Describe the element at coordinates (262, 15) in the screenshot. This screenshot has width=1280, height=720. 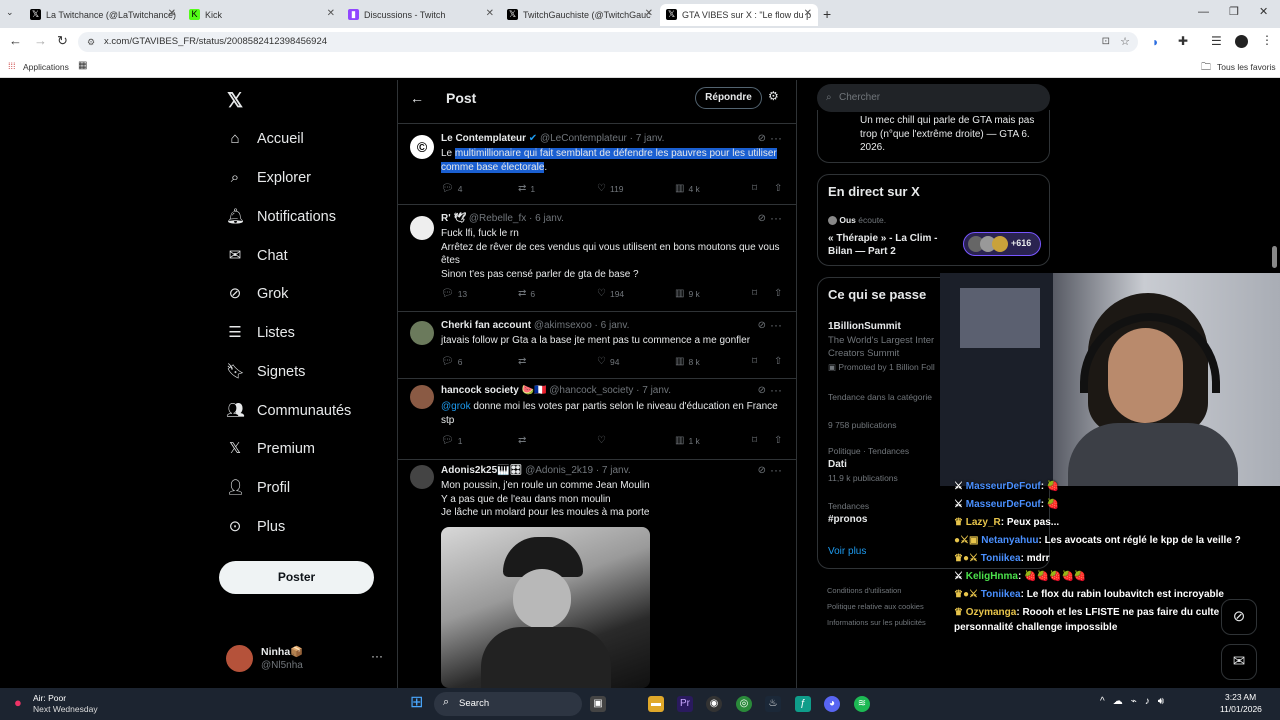
I see `tab-2: K Kick ✕` at that location.